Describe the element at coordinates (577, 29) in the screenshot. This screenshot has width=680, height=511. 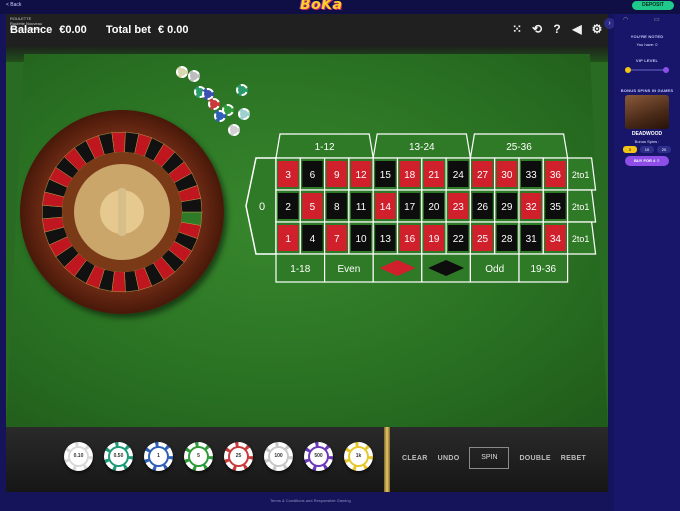
I see `sound-icon: ◀` at that location.